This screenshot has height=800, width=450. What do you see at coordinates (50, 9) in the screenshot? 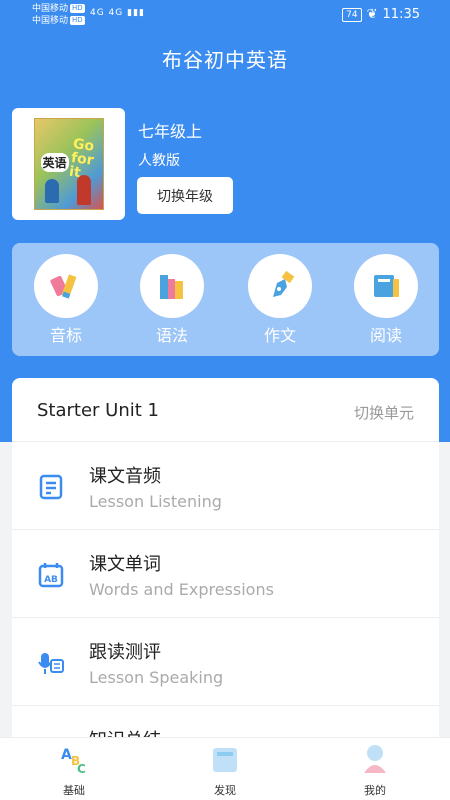
I see `carrier-1: 中国移动` at bounding box center [50, 9].